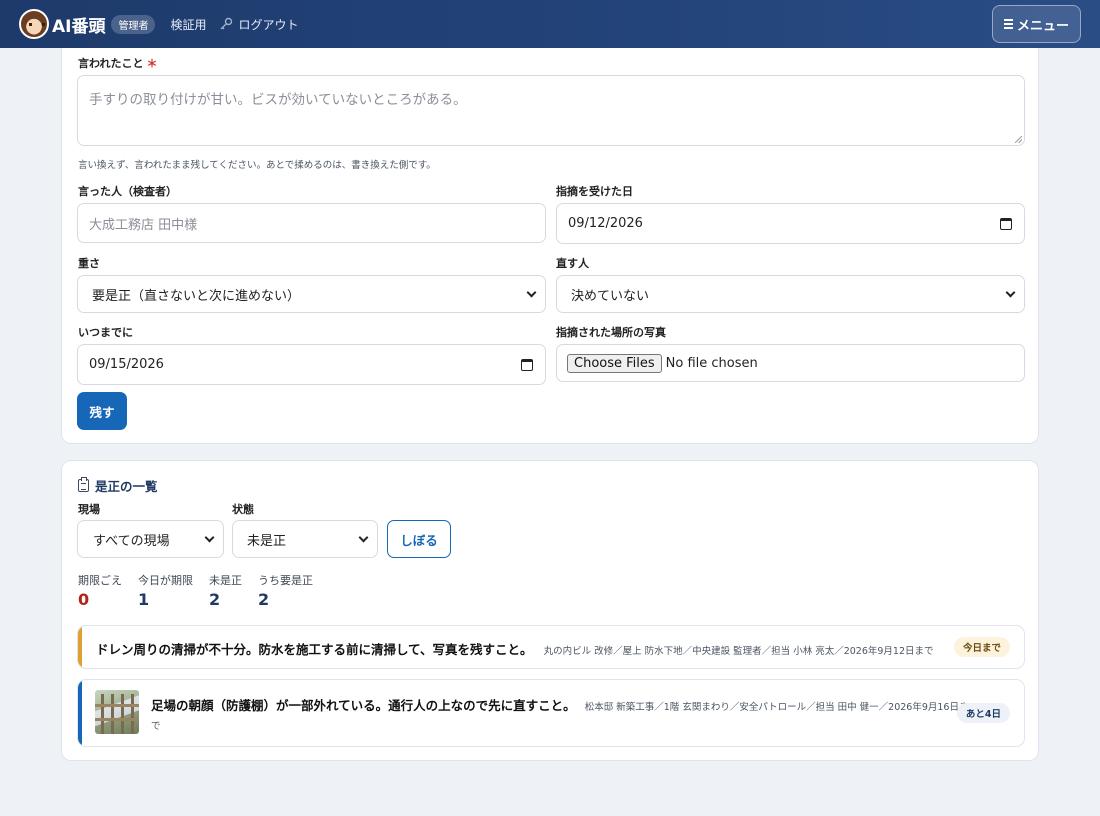  Describe the element at coordinates (1008, 24) in the screenshot. I see `hamburger-icon` at that location.